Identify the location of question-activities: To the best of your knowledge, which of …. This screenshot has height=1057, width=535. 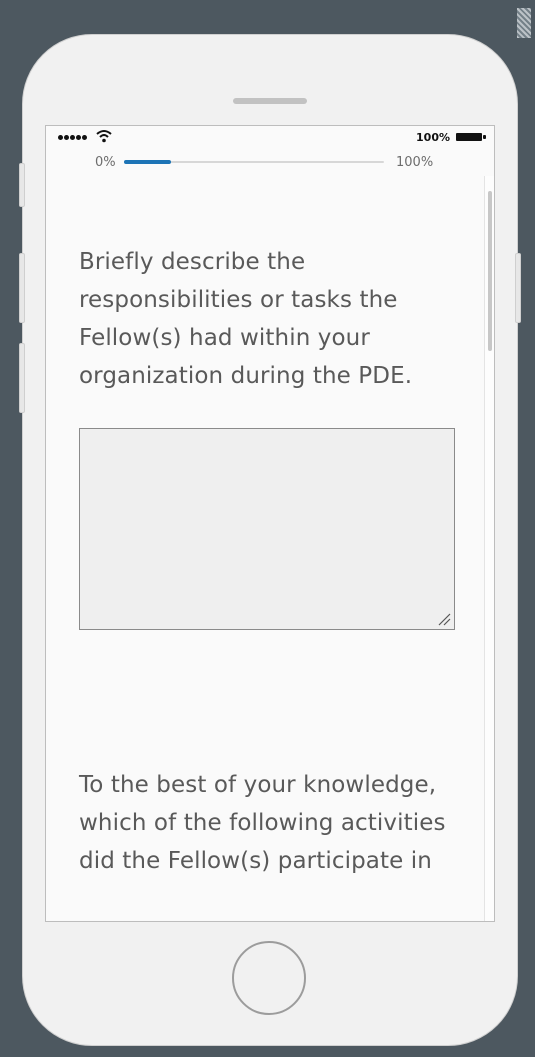
(262, 823).